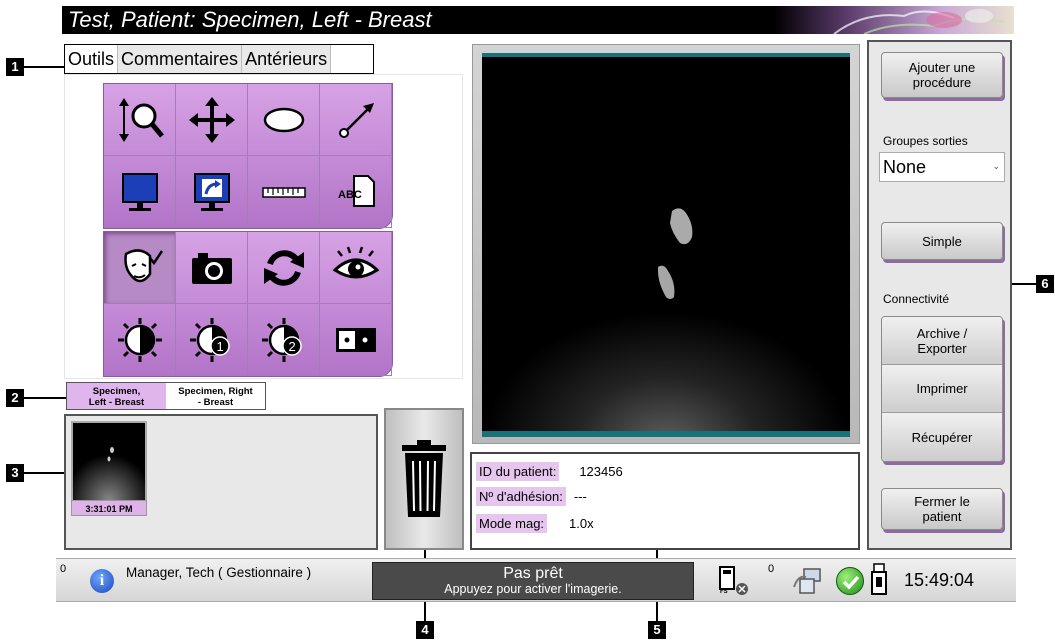 This screenshot has height=642, width=1055. I want to click on thumbnail-area: 3:31:01 PM, so click(221, 482).